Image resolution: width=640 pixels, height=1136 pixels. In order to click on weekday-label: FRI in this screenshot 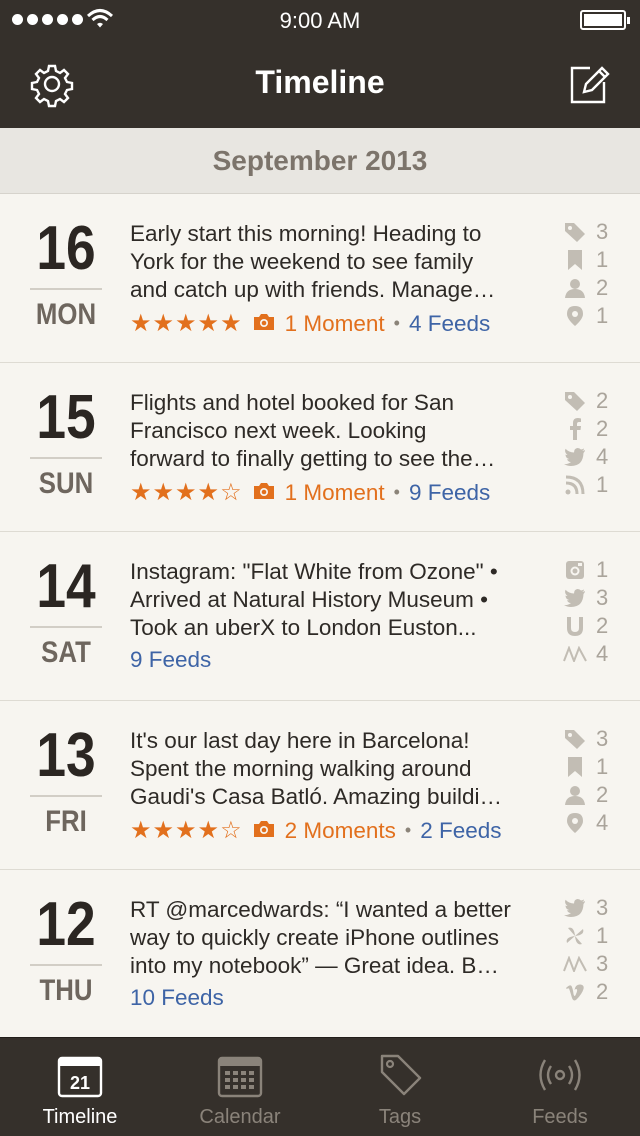, I will do `click(66, 821)`.